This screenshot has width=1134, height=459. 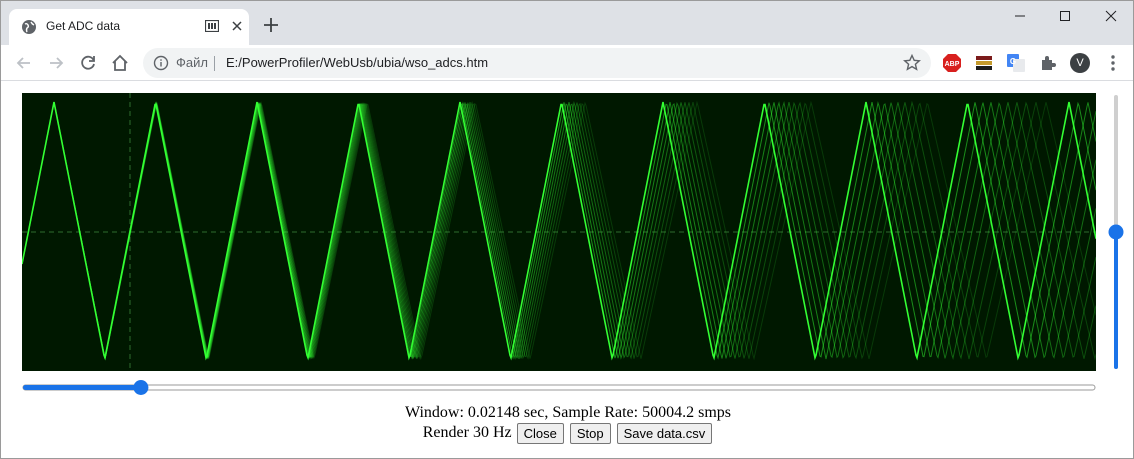 I want to click on home-icon, so click(x=120, y=63).